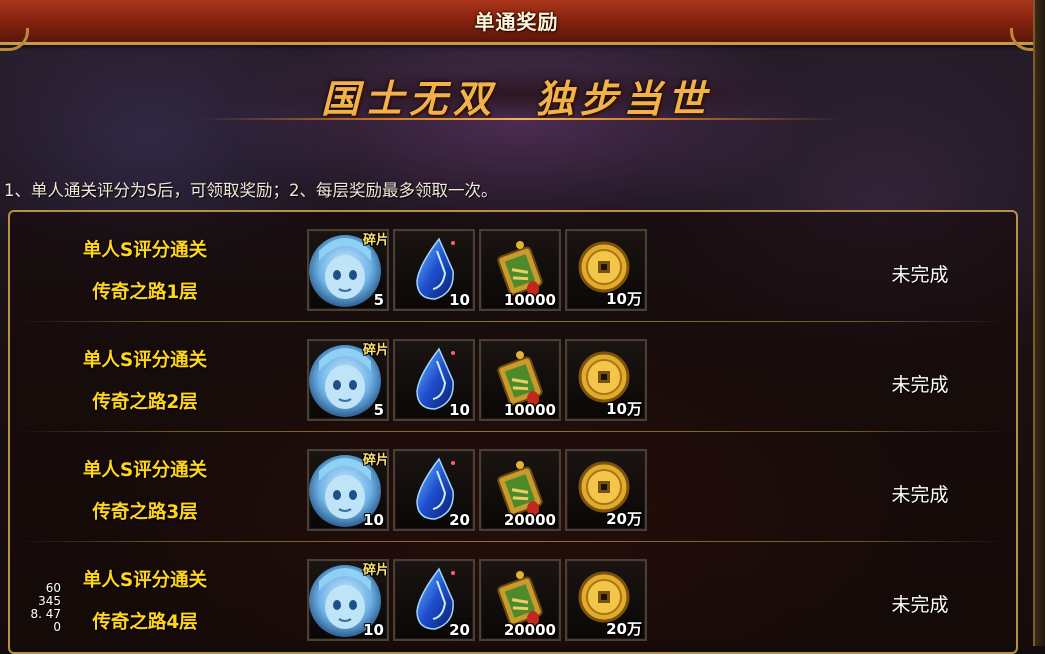 The width and height of the screenshot is (1045, 654). Describe the element at coordinates (520, 119) in the screenshot. I see `banner-underline` at that location.